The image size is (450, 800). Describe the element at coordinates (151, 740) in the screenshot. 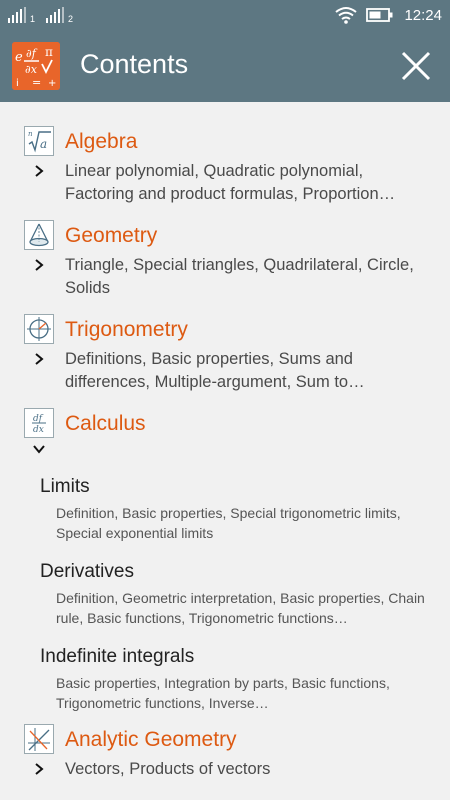

I see `section-title: Analytic Geometry` at that location.